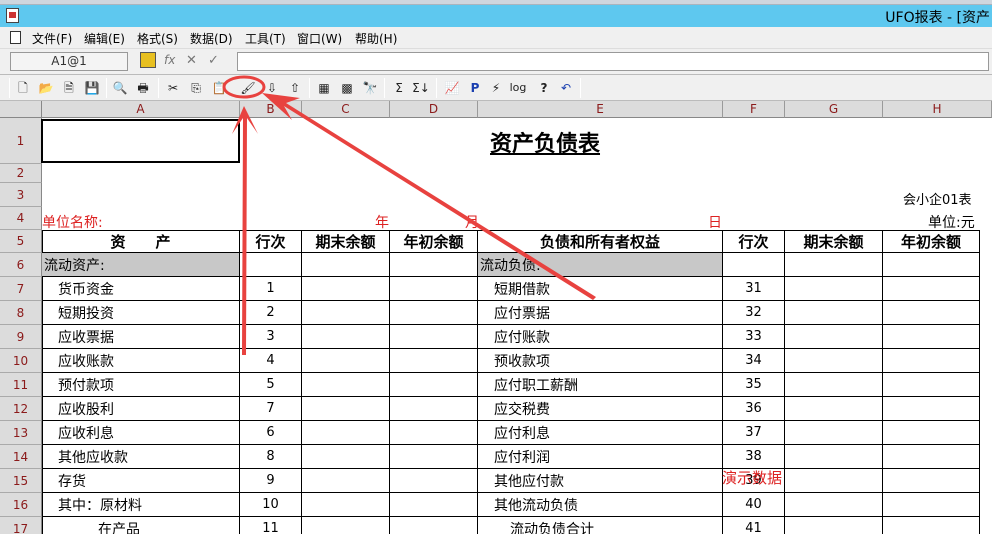 The image size is (992, 534). Describe the element at coordinates (141, 265) in the screenshot. I see `assets-section-label: 流动资产:` at that location.